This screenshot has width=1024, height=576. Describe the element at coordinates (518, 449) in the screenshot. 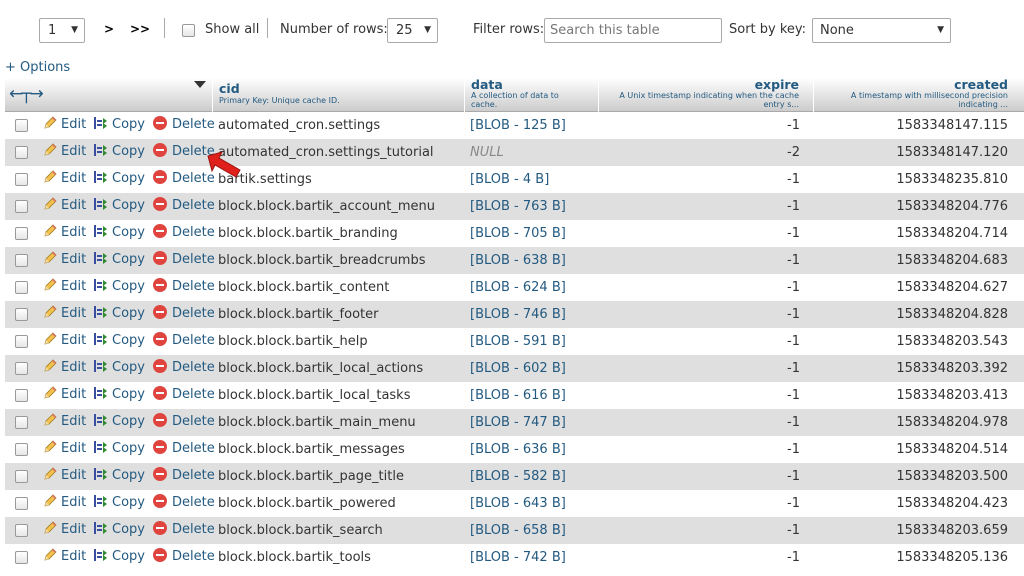

I see `cell-data: [BLOB - 636 B]` at that location.